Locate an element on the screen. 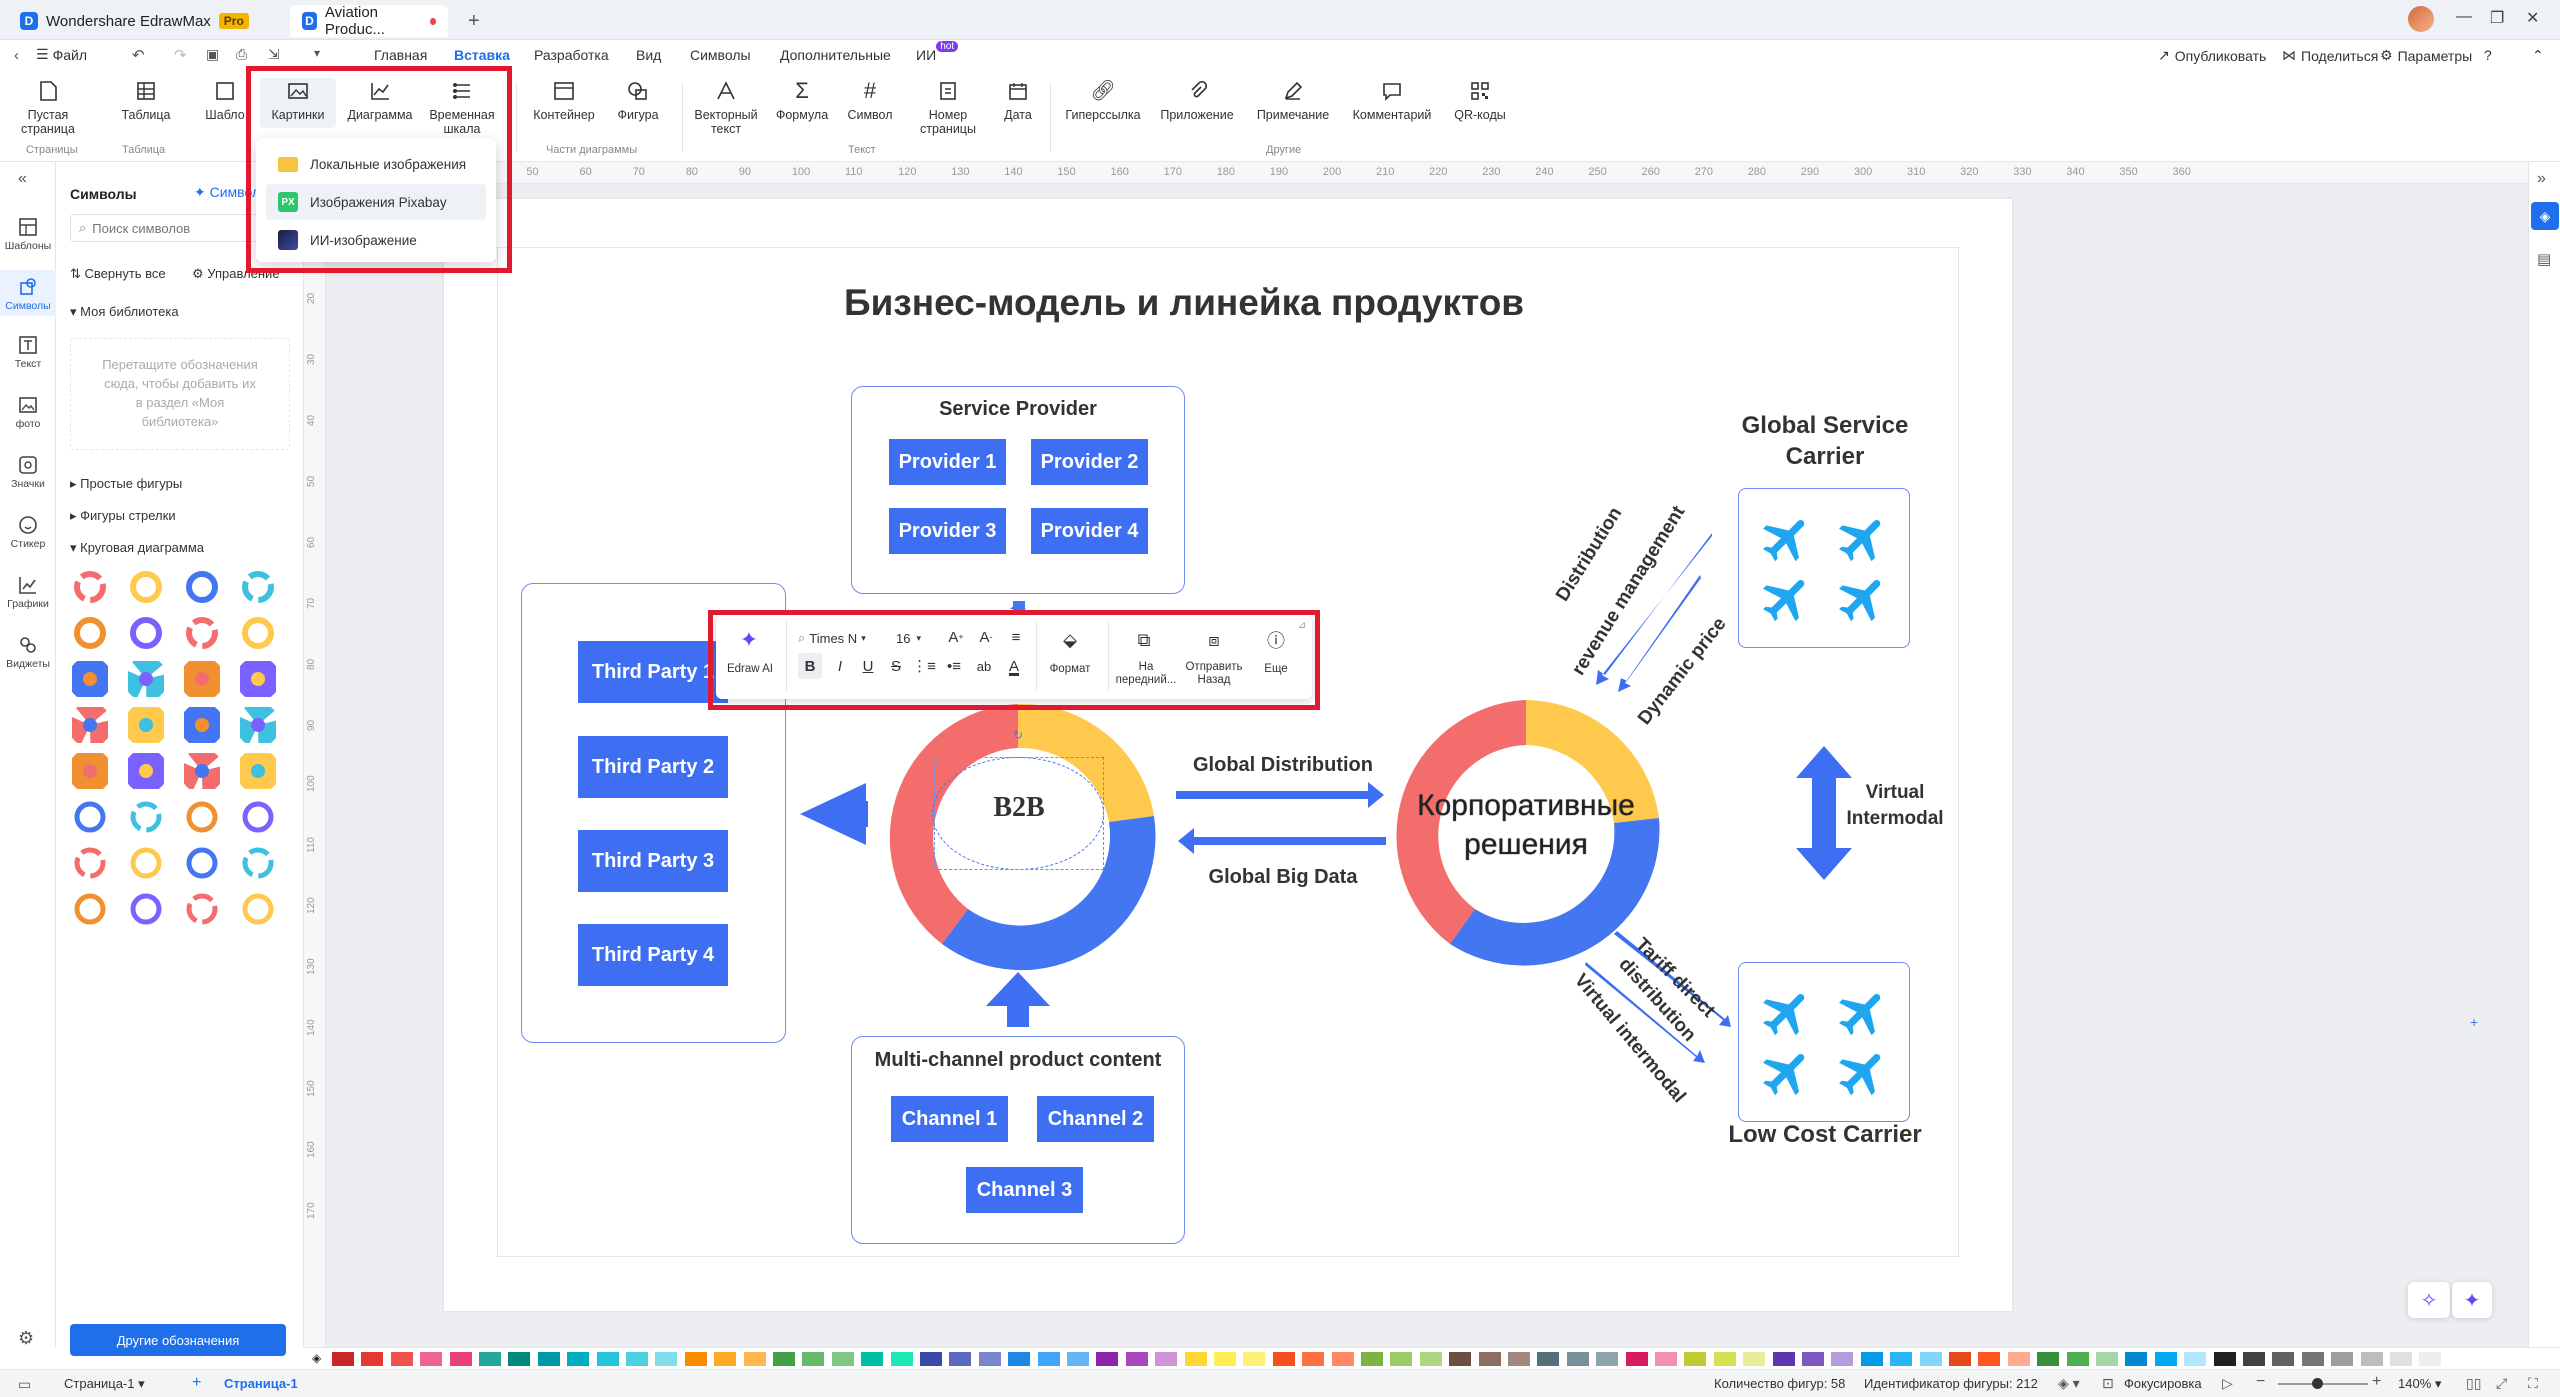 This screenshot has height=1397, width=2560. fullscreen-icon: ⛶ is located at coordinates (2533, 1383).